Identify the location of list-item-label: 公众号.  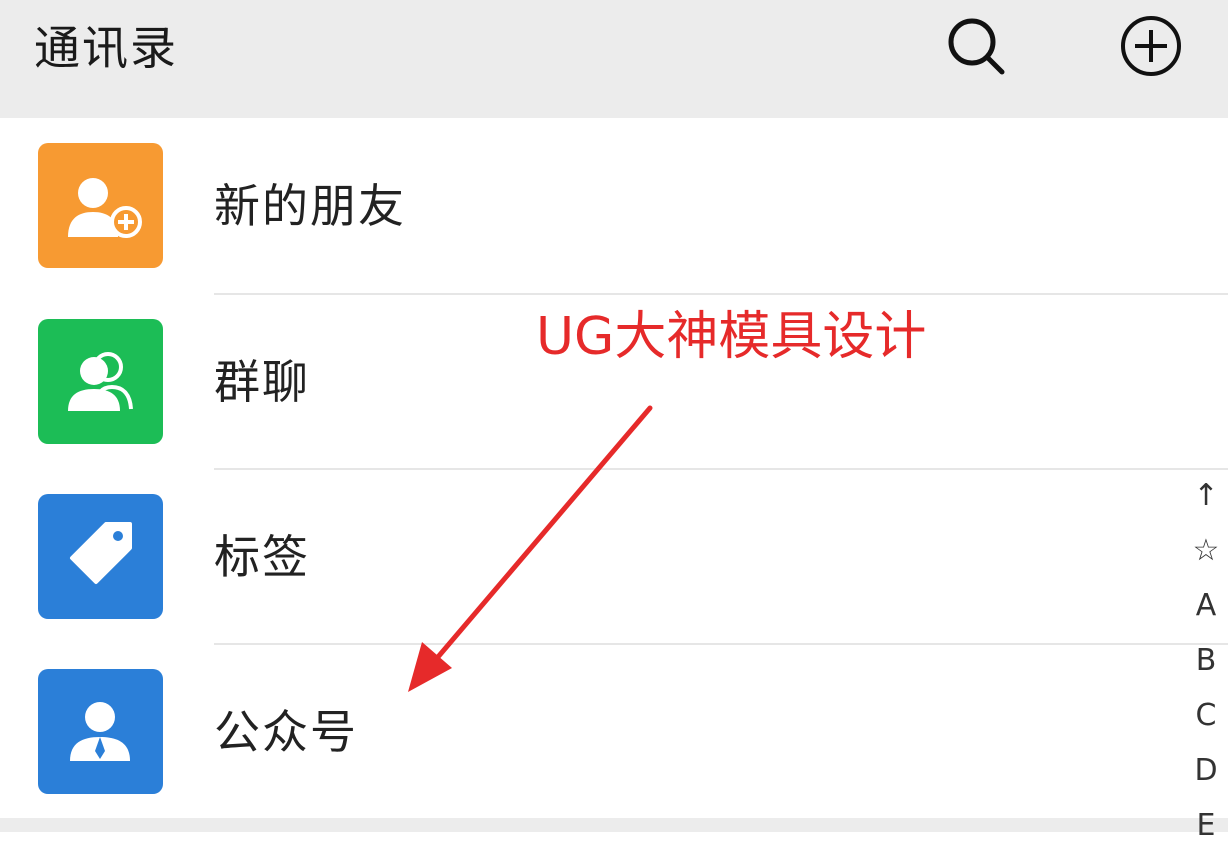
(286, 732).